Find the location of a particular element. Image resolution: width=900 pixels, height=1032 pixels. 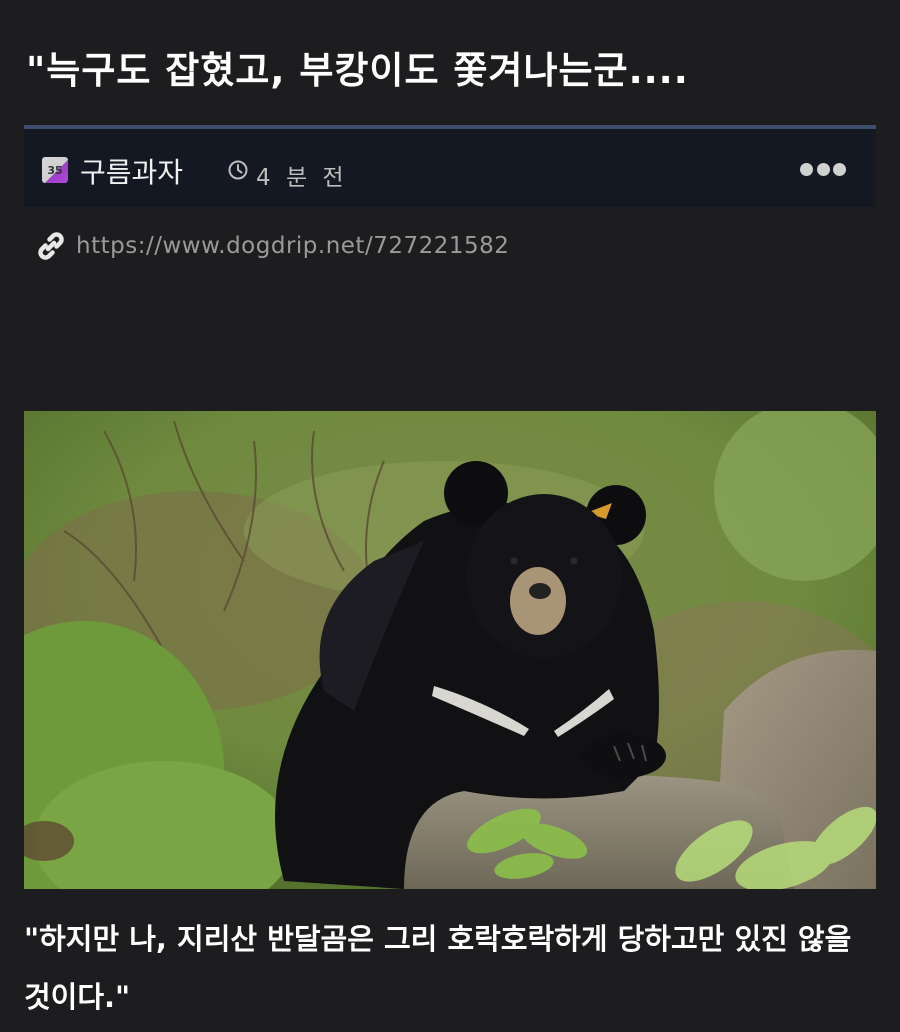

link-icon is located at coordinates (51, 246).